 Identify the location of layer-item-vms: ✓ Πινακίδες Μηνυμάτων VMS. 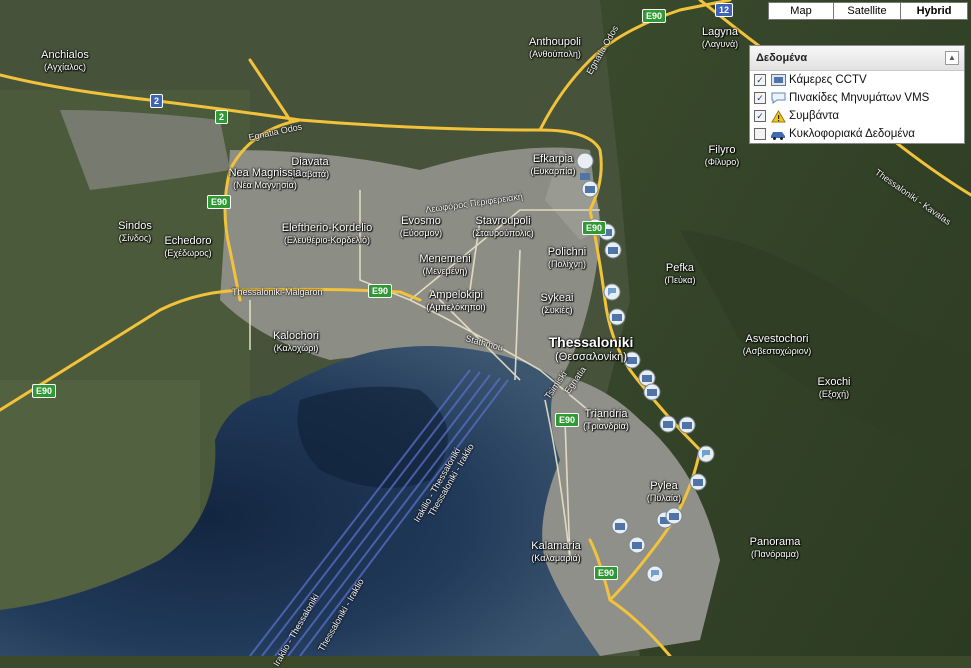
(857, 98).